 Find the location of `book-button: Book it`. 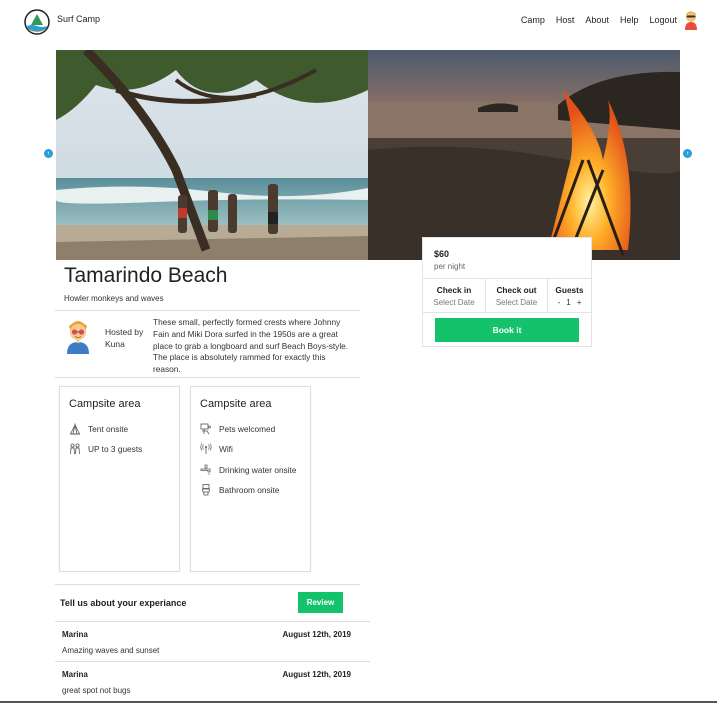

book-button: Book it is located at coordinates (507, 330).